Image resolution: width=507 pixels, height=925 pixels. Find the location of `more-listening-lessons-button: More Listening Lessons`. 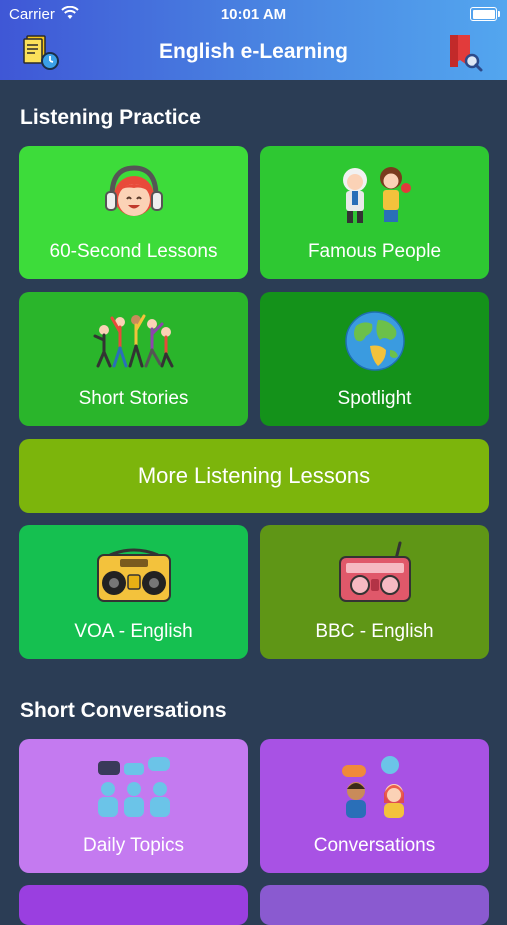

more-listening-lessons-button: More Listening Lessons is located at coordinates (254, 476).